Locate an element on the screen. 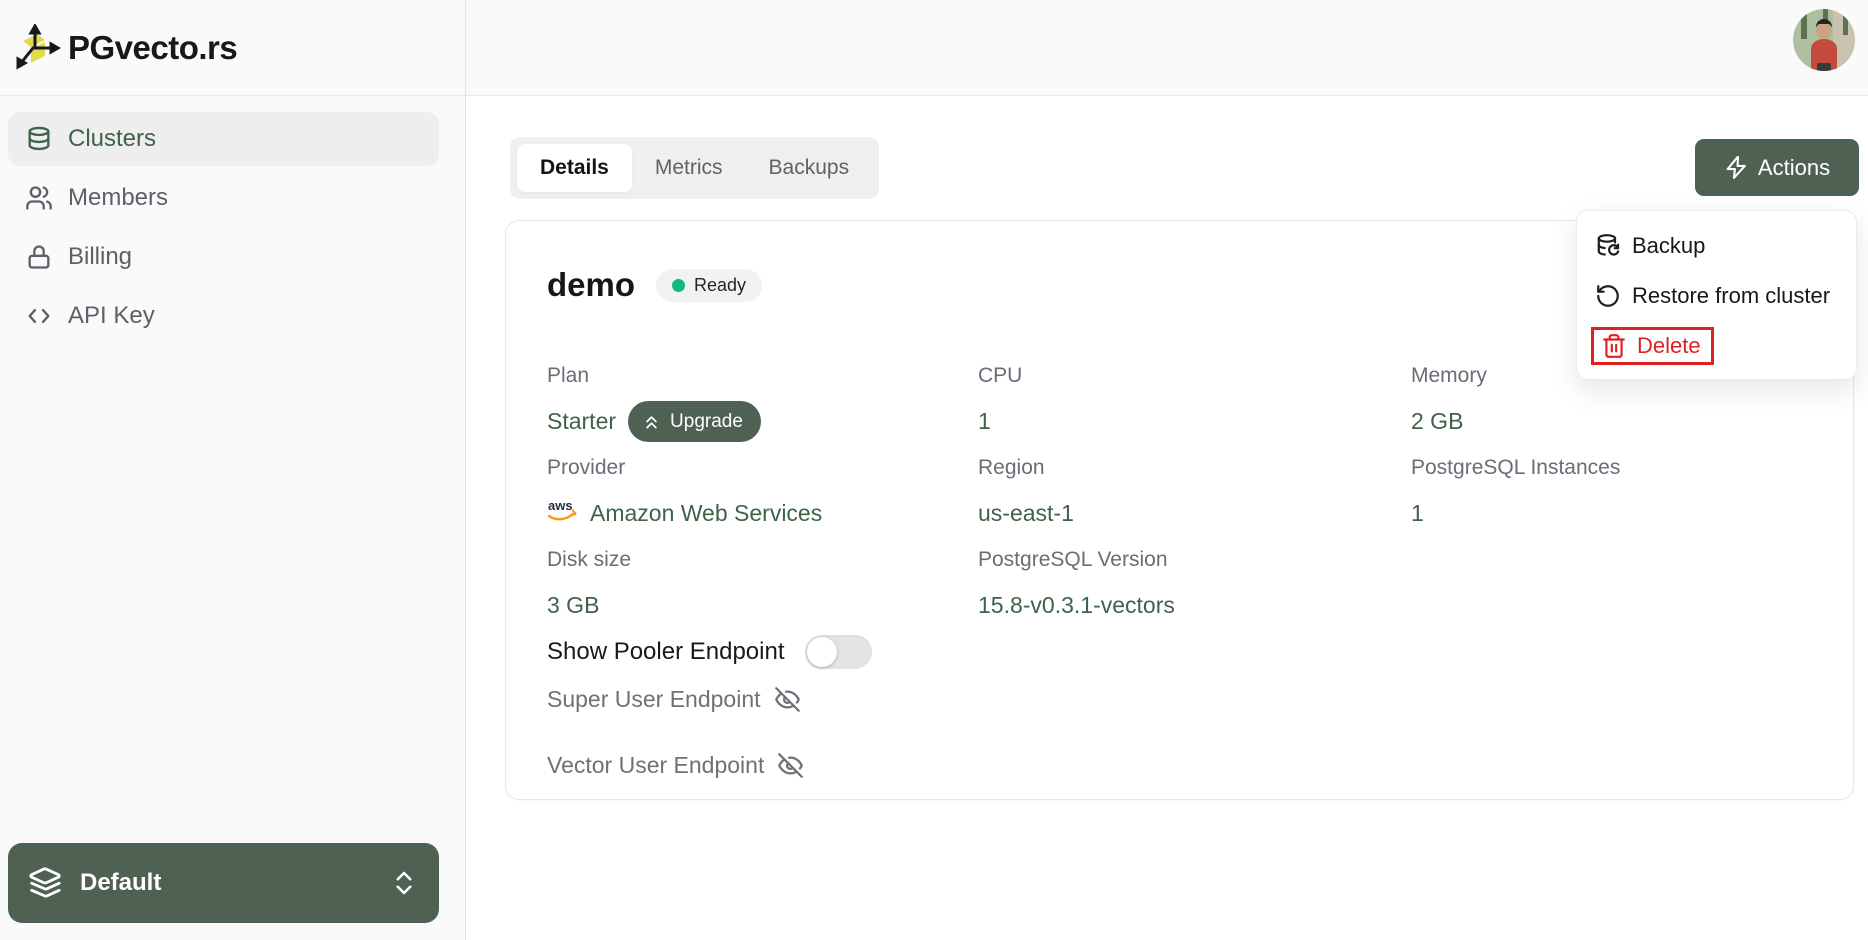 This screenshot has width=1868, height=940. menu-item-restore-from-cluster: Restore from cluster is located at coordinates (1716, 296).